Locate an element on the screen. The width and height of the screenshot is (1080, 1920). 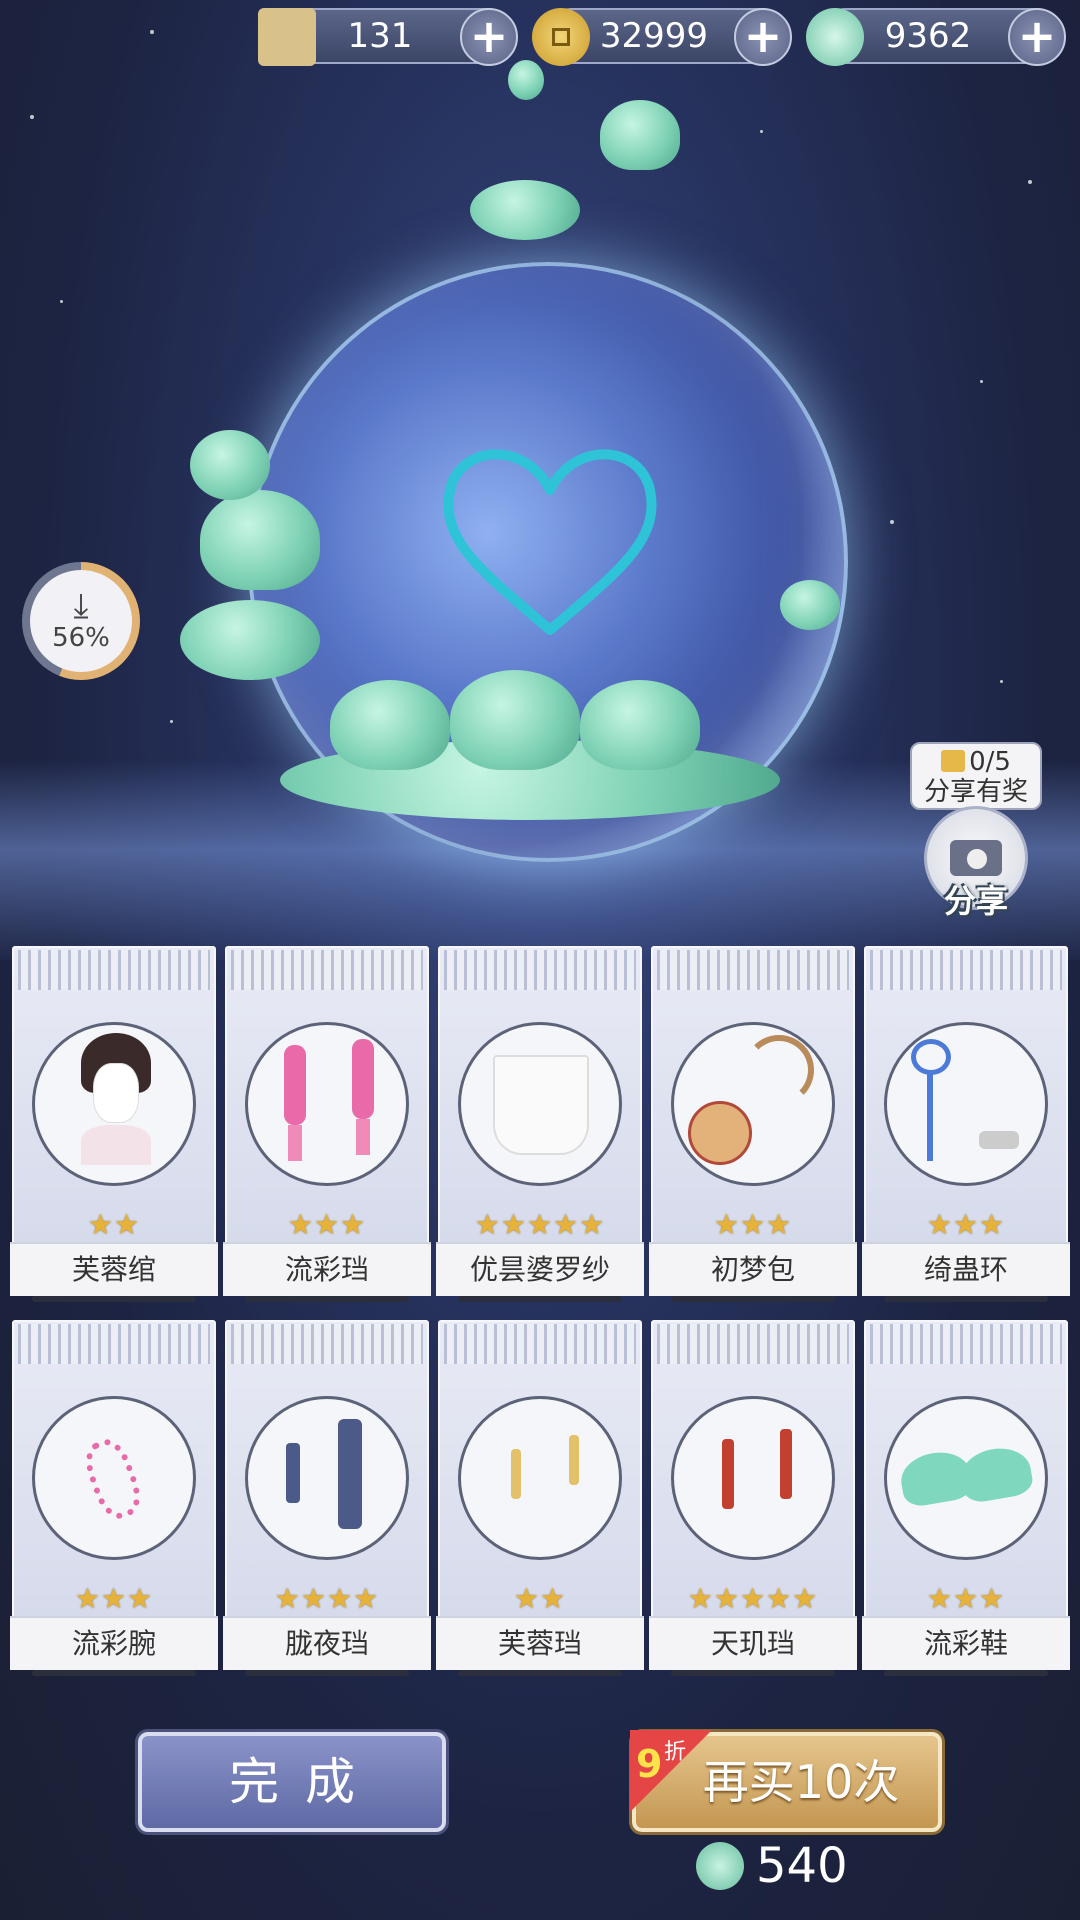
jade-swirl-icon is located at coordinates (720, 1866).